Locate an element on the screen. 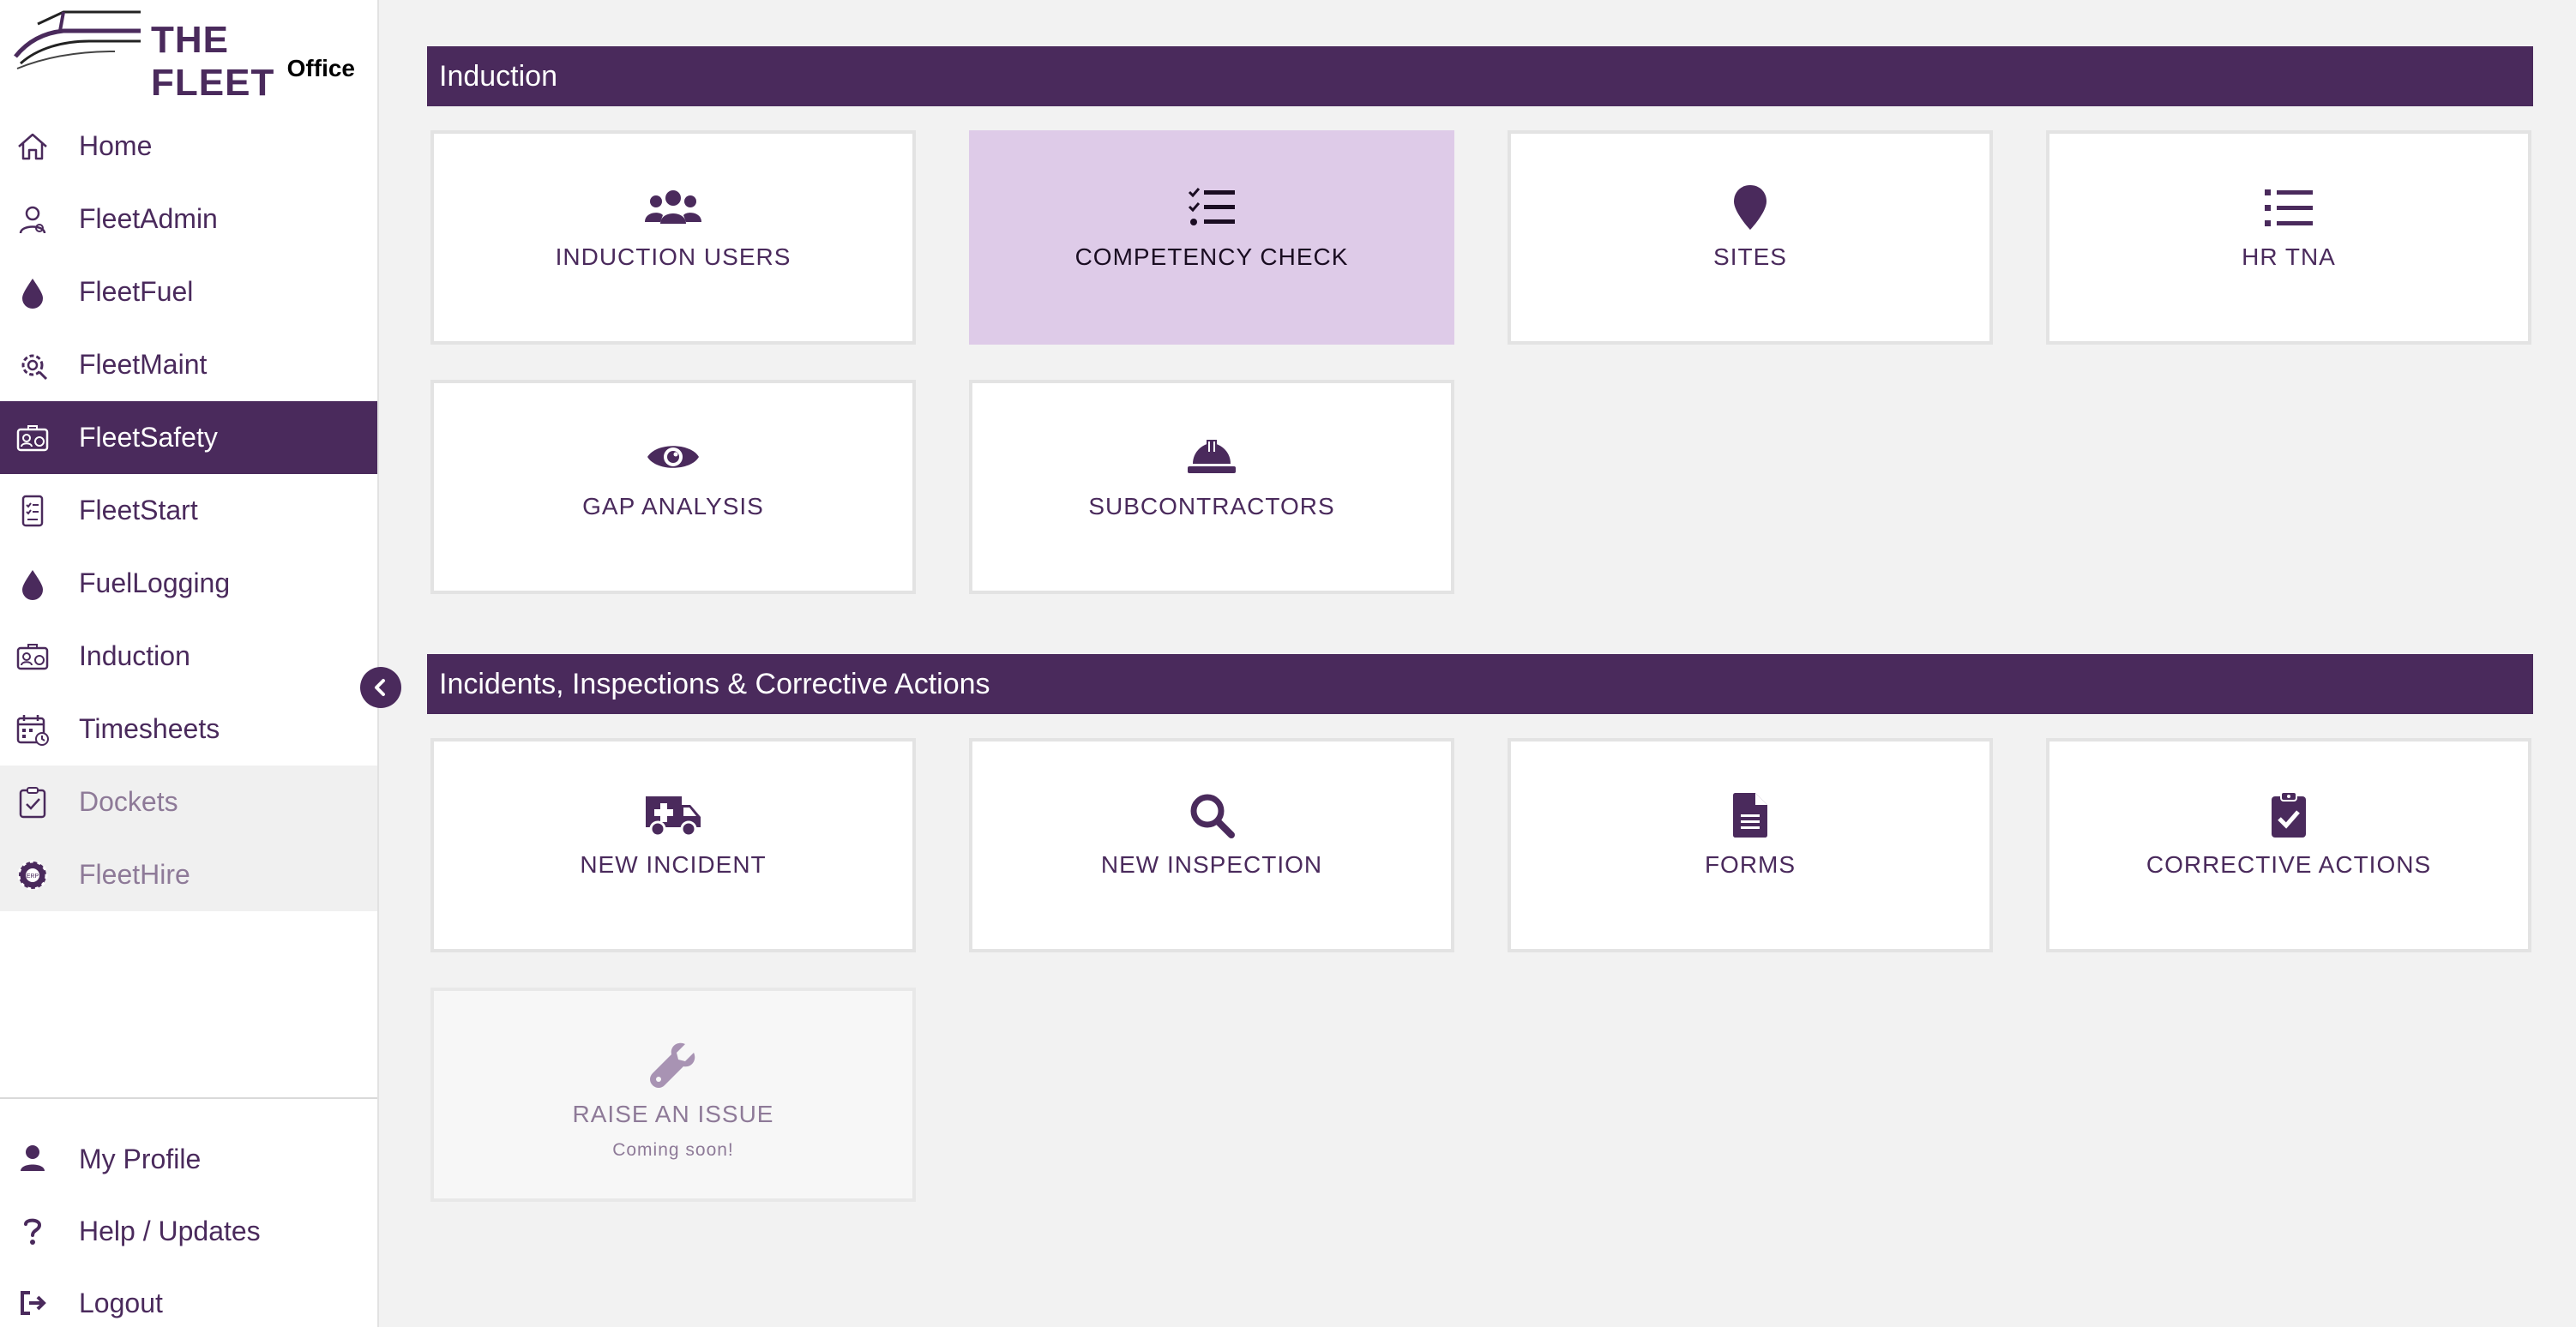 This screenshot has width=2576, height=1327. sidebar-item-label: FleetFuel is located at coordinates (136, 291).